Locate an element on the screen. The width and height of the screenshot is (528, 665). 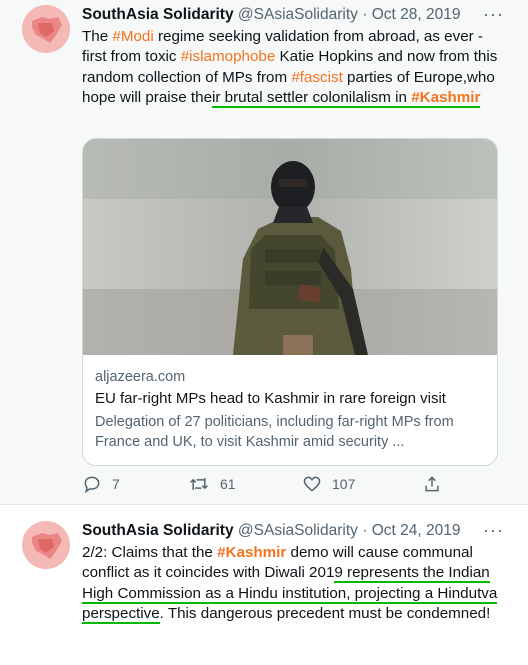
hashtag-link: #islamophobe is located at coordinates (228, 56).